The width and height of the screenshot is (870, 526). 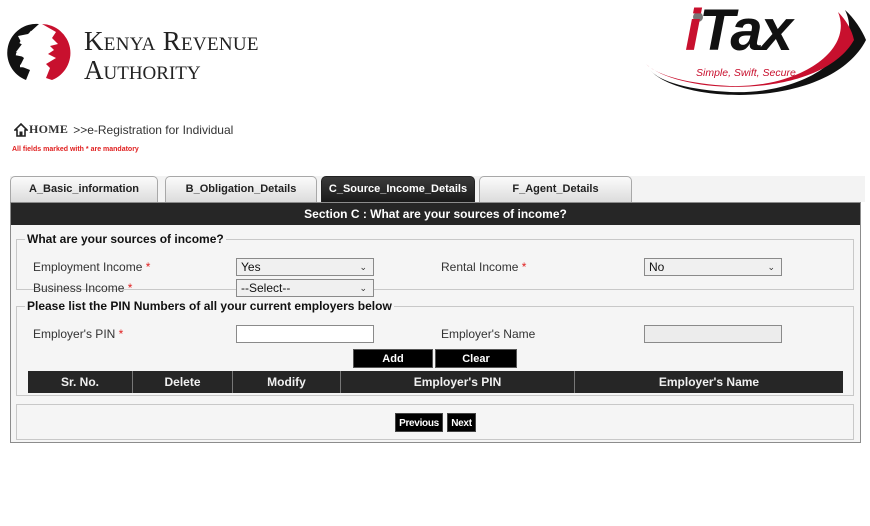 I want to click on column-sr-no: Sr. No., so click(x=80, y=382).